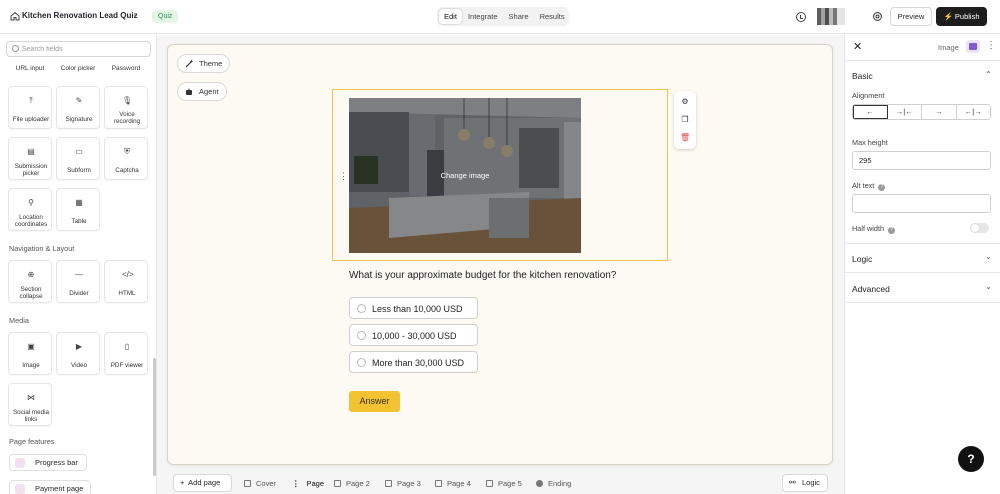  What do you see at coordinates (202, 91) in the screenshot?
I see `agent-button: Agent` at bounding box center [202, 91].